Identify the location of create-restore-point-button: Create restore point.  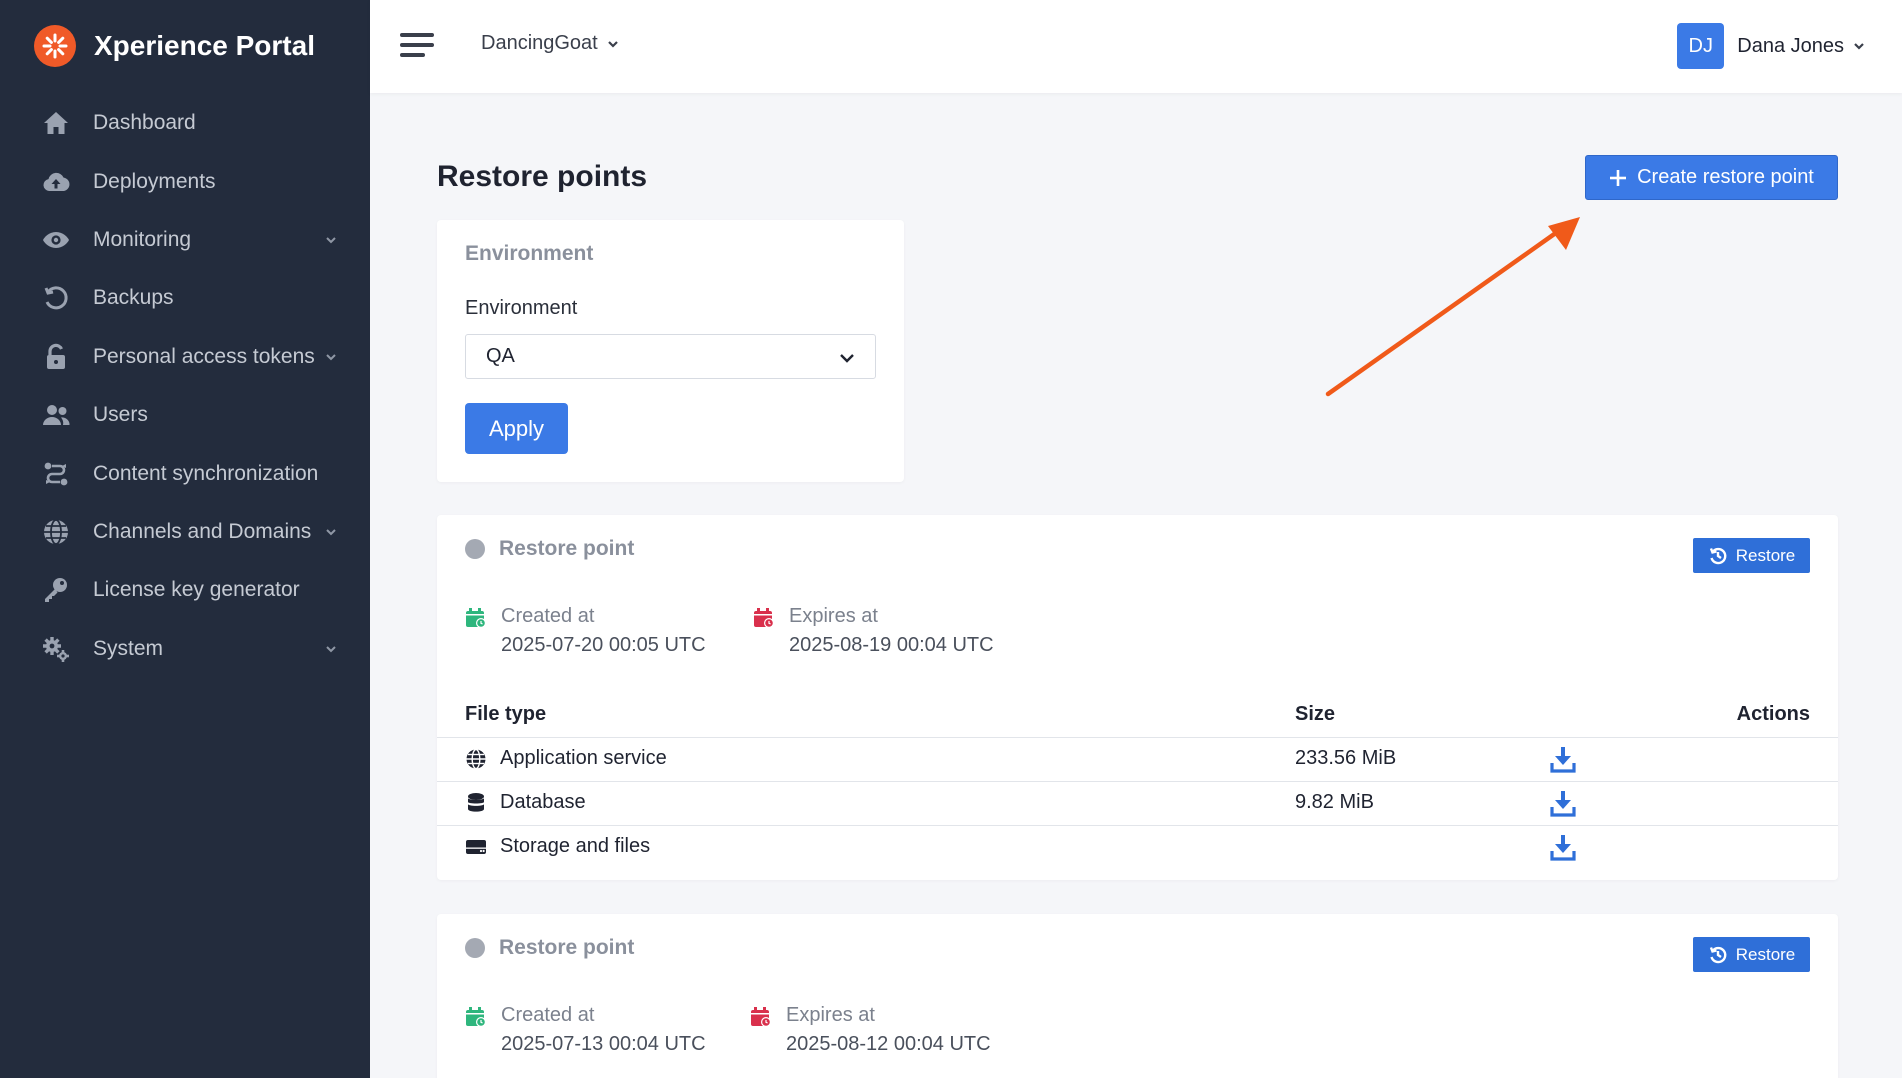
(1711, 177).